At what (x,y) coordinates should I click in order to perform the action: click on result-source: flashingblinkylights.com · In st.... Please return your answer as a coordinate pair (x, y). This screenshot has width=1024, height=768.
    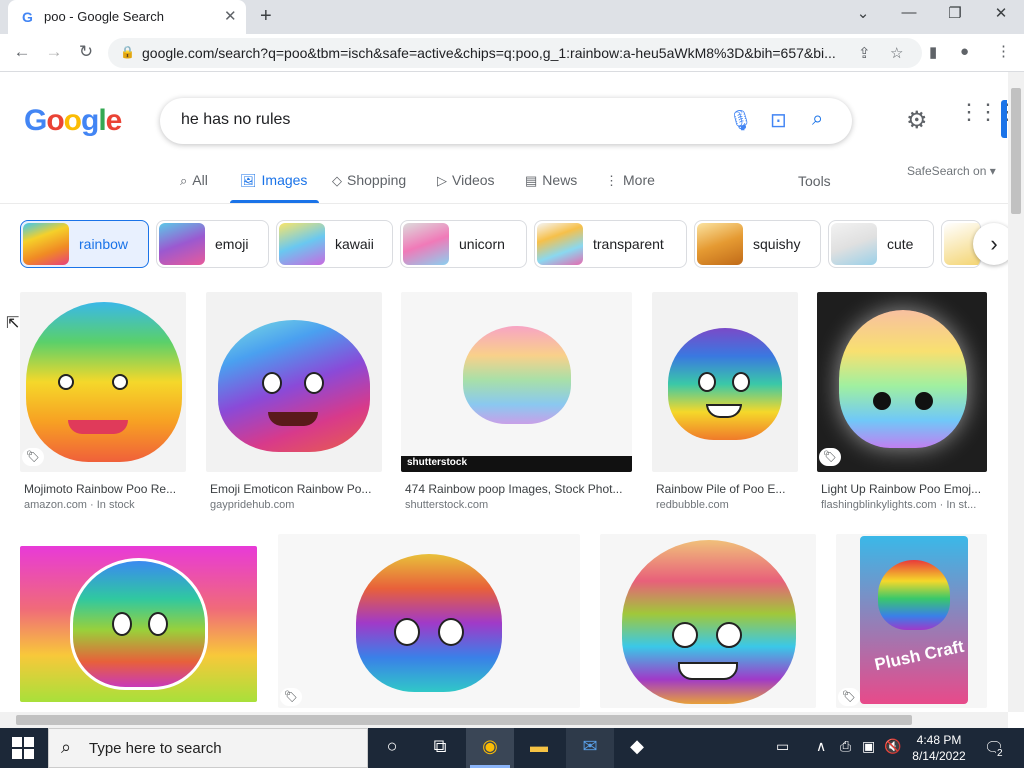
    Looking at the image, I should click on (903, 505).